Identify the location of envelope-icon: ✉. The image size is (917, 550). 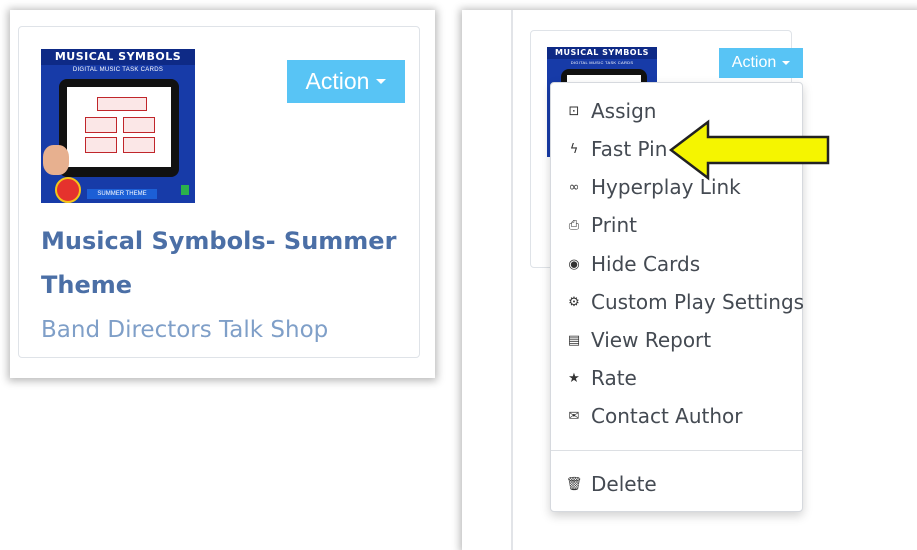
(574, 416).